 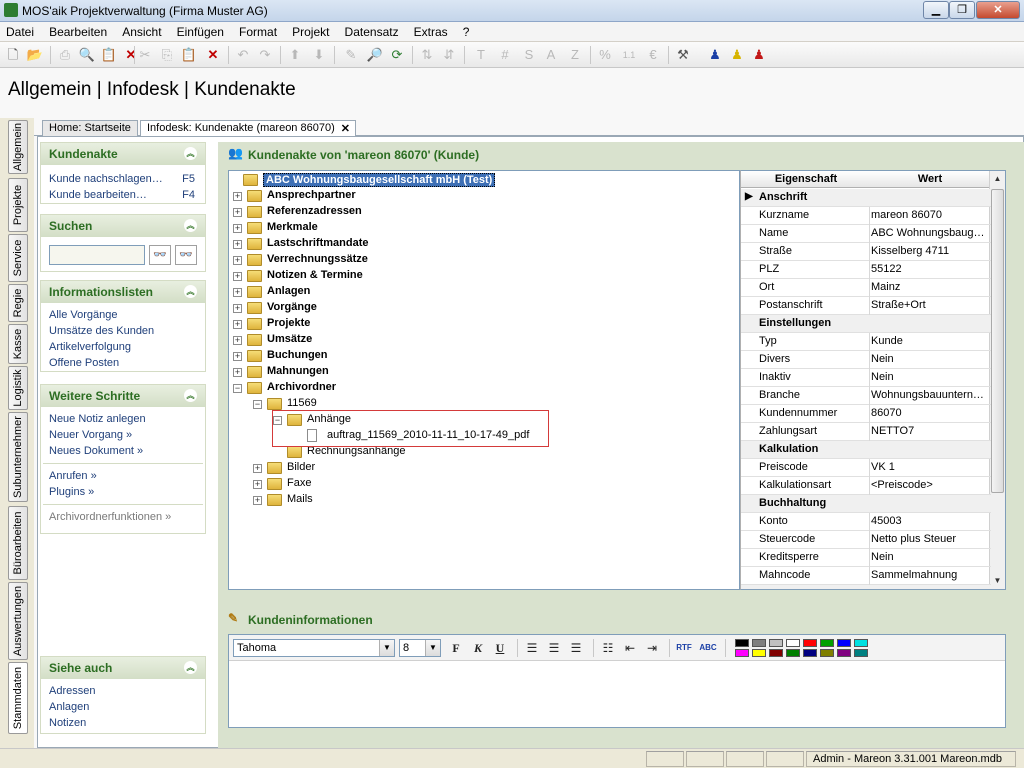 What do you see at coordinates (123, 363) in the screenshot?
I see `link-offene-posten: Offene Posten` at bounding box center [123, 363].